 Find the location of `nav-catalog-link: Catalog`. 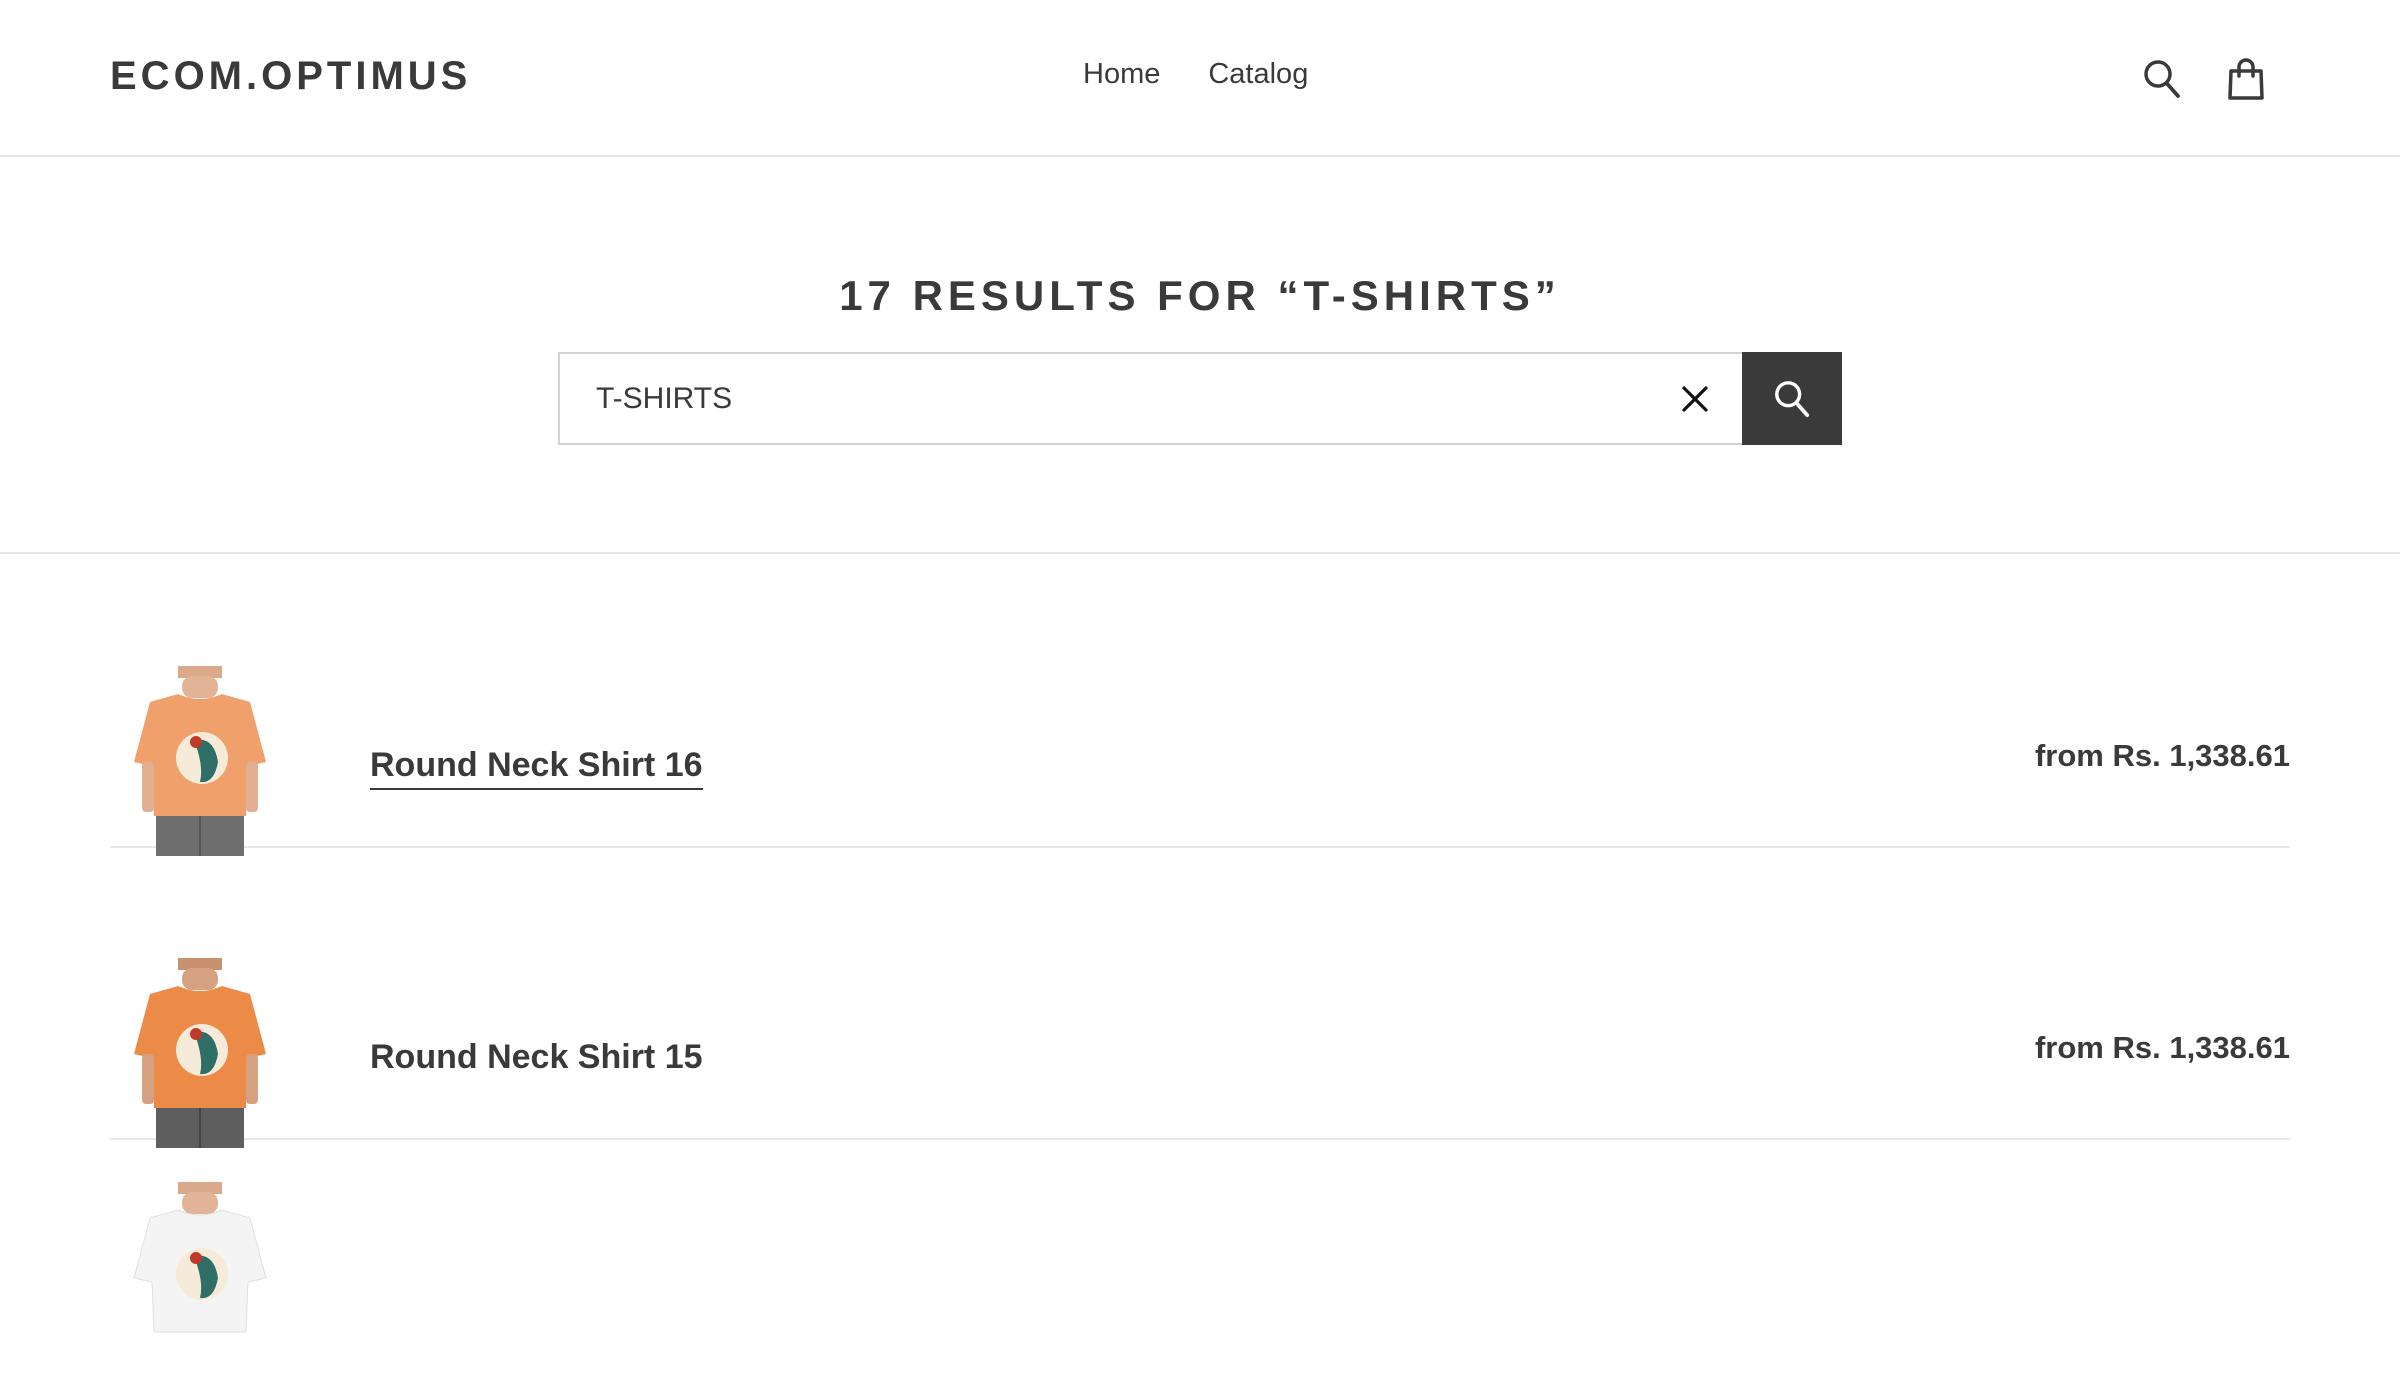

nav-catalog-link: Catalog is located at coordinates (1258, 74).